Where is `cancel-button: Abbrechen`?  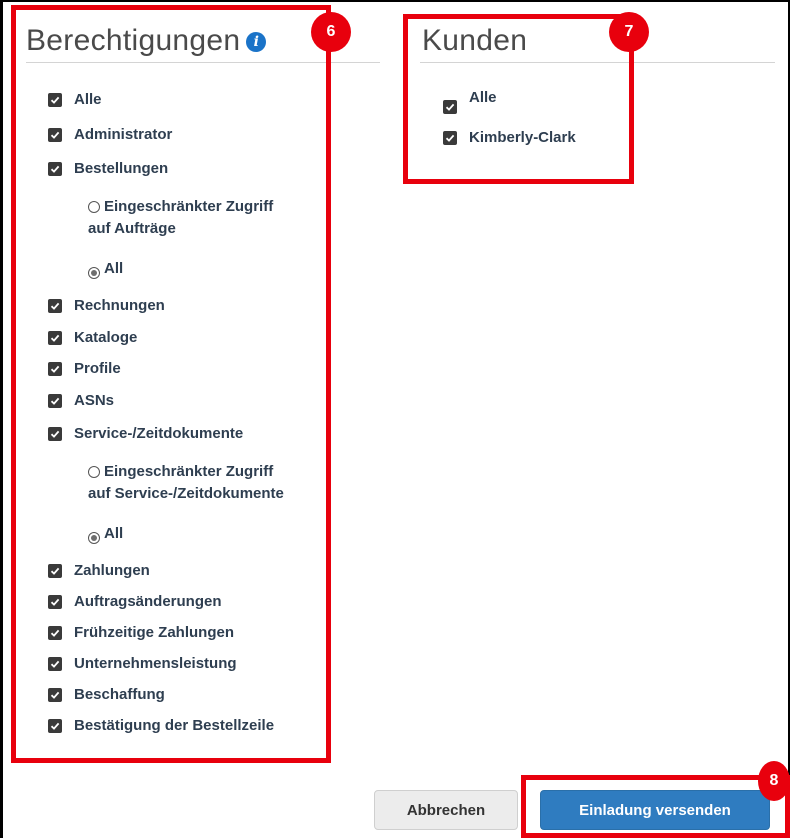 cancel-button: Abbrechen is located at coordinates (446, 810).